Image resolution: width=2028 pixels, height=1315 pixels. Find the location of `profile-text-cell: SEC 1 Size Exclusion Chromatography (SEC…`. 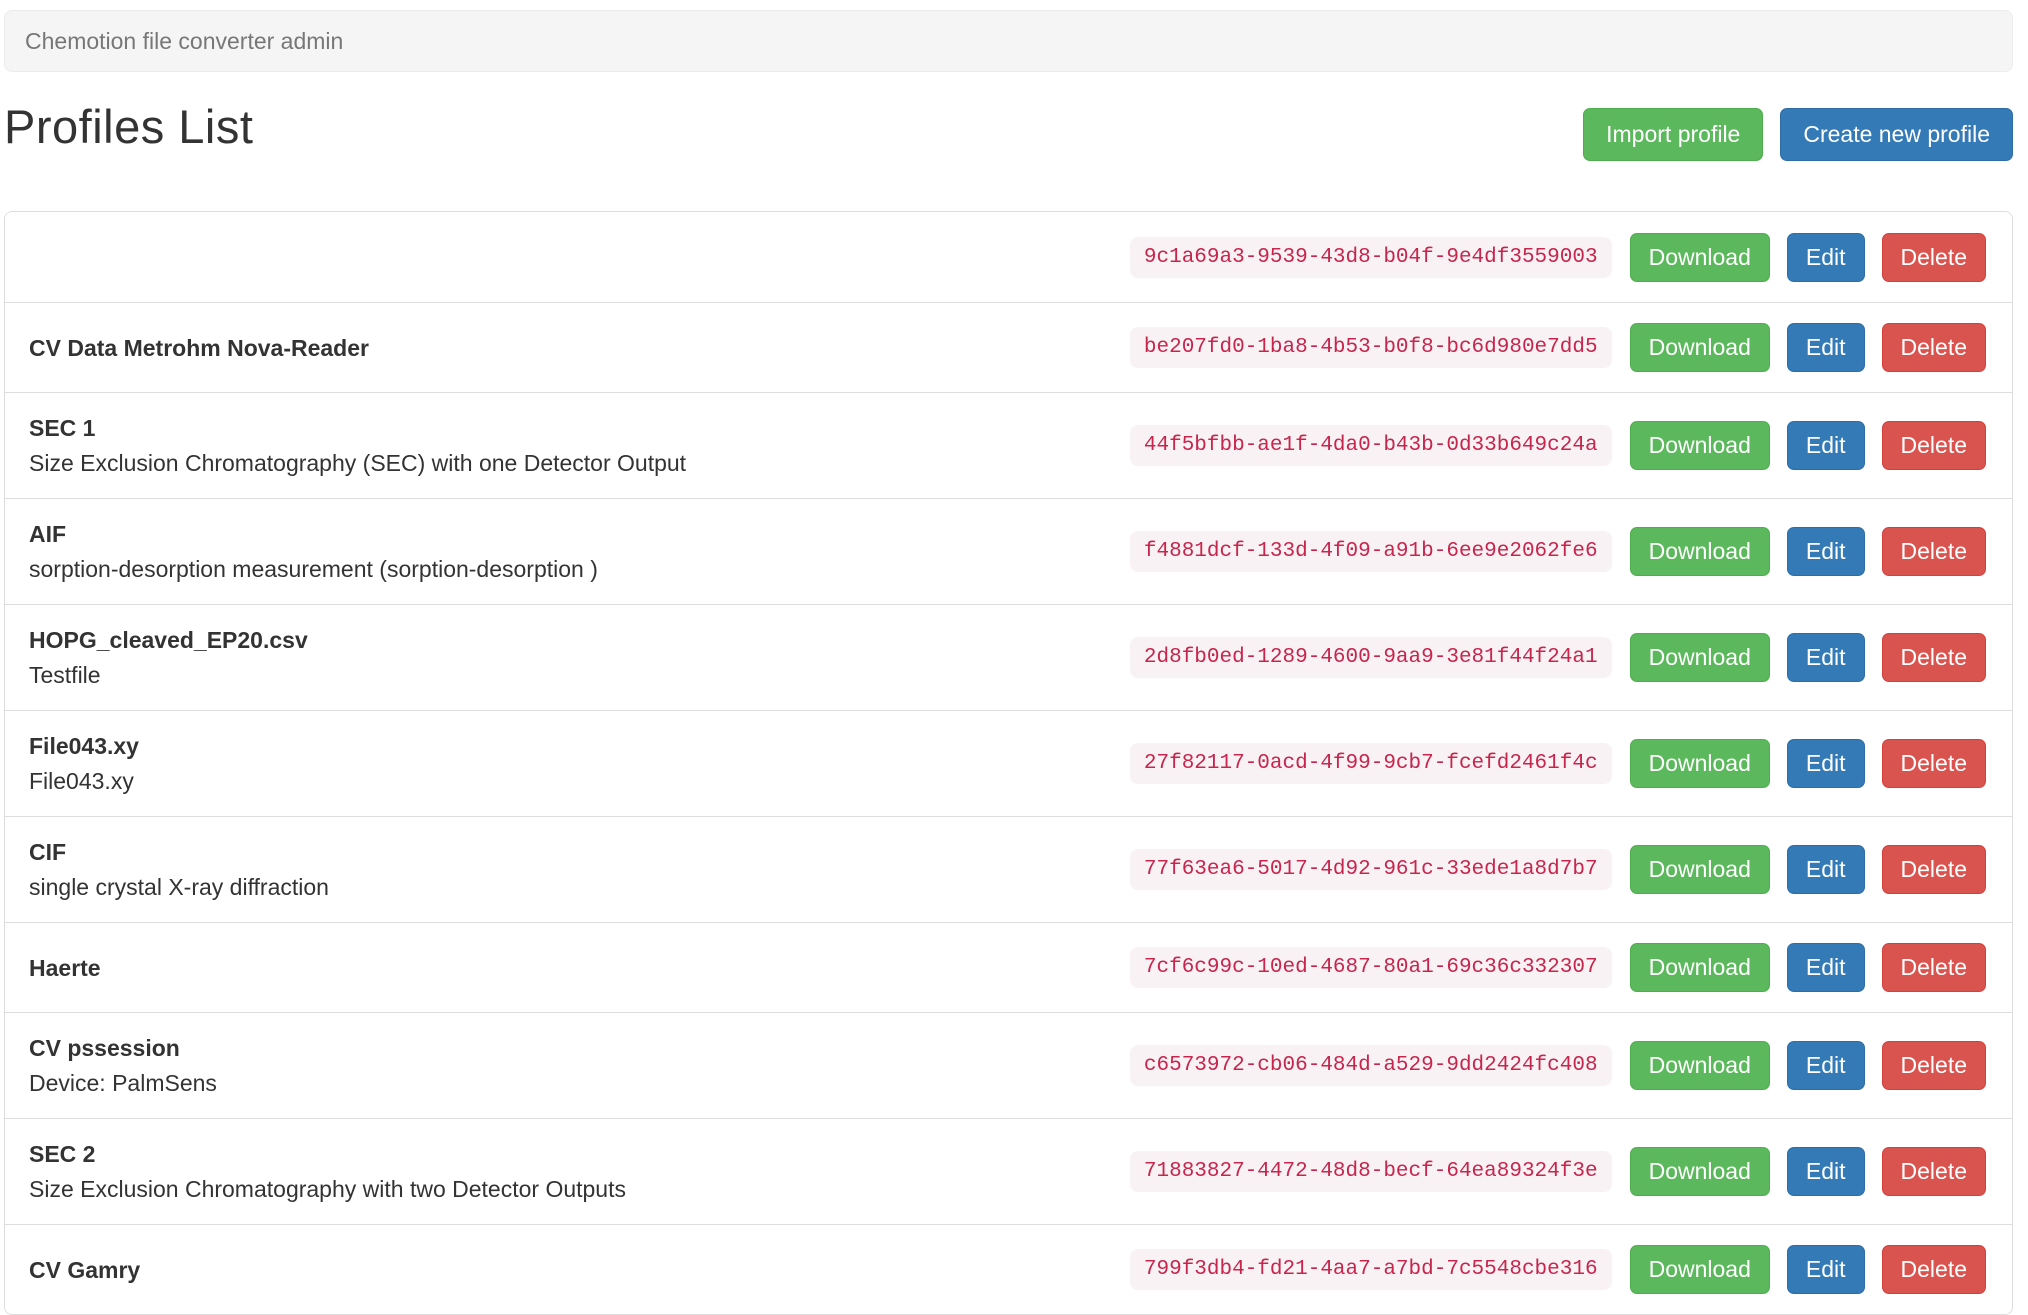

profile-text-cell: SEC 1 Size Exclusion Chromatography (SEC… is located at coordinates (579, 445).